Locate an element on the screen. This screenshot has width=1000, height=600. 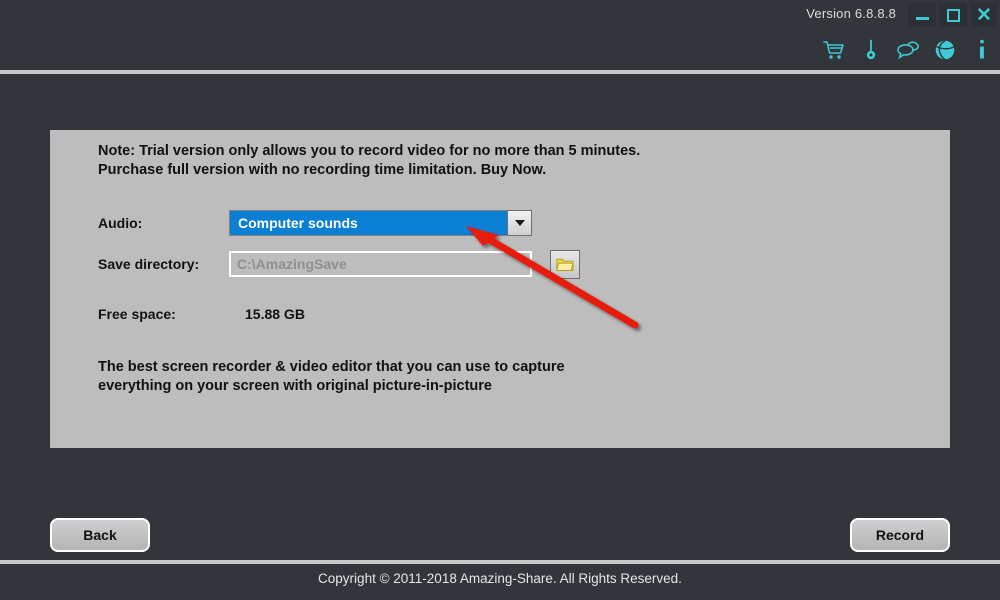
close-button: ✕ is located at coordinates (984, 15).